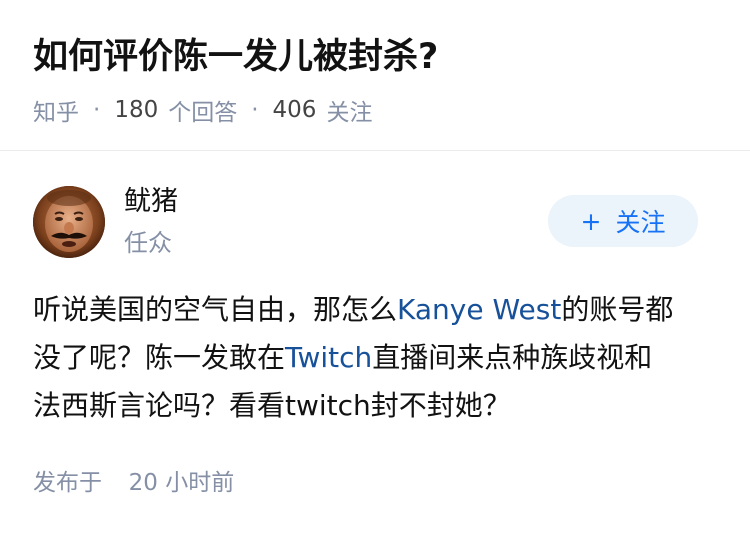  I want to click on content-line: 听说美国的空气自由，那怎么Kanye West的账号都, so click(373, 310).